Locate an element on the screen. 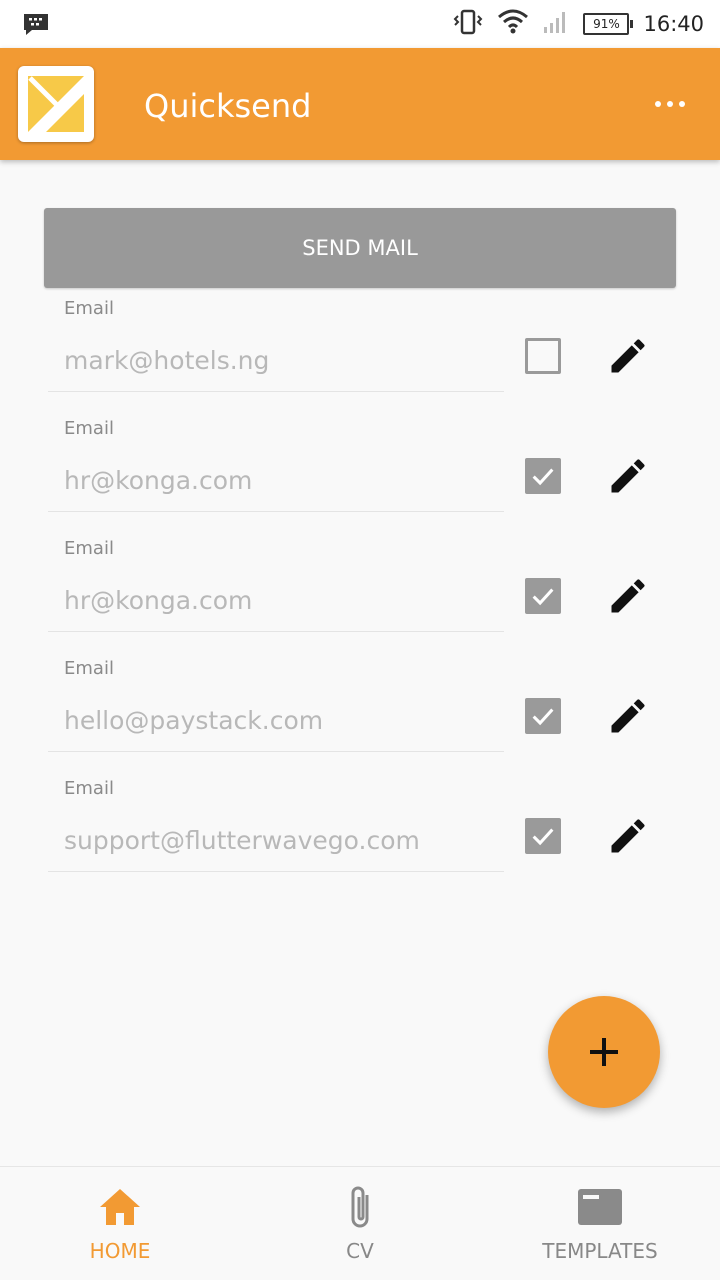 The width and height of the screenshot is (720, 1280). plus-icon is located at coordinates (604, 1052).